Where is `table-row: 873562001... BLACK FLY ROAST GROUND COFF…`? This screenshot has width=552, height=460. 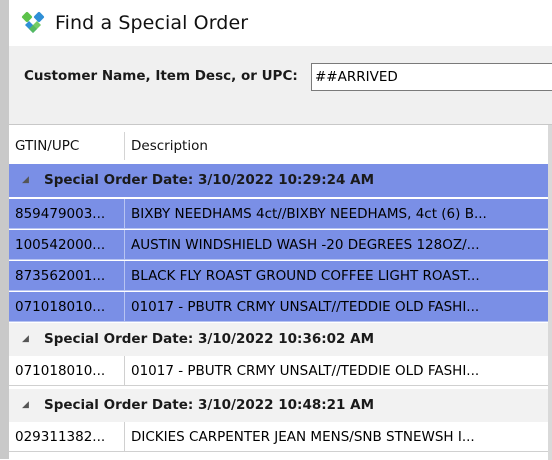
table-row: 873562001... BLACK FLY ROAST GROUND COFF… is located at coordinates (280, 276).